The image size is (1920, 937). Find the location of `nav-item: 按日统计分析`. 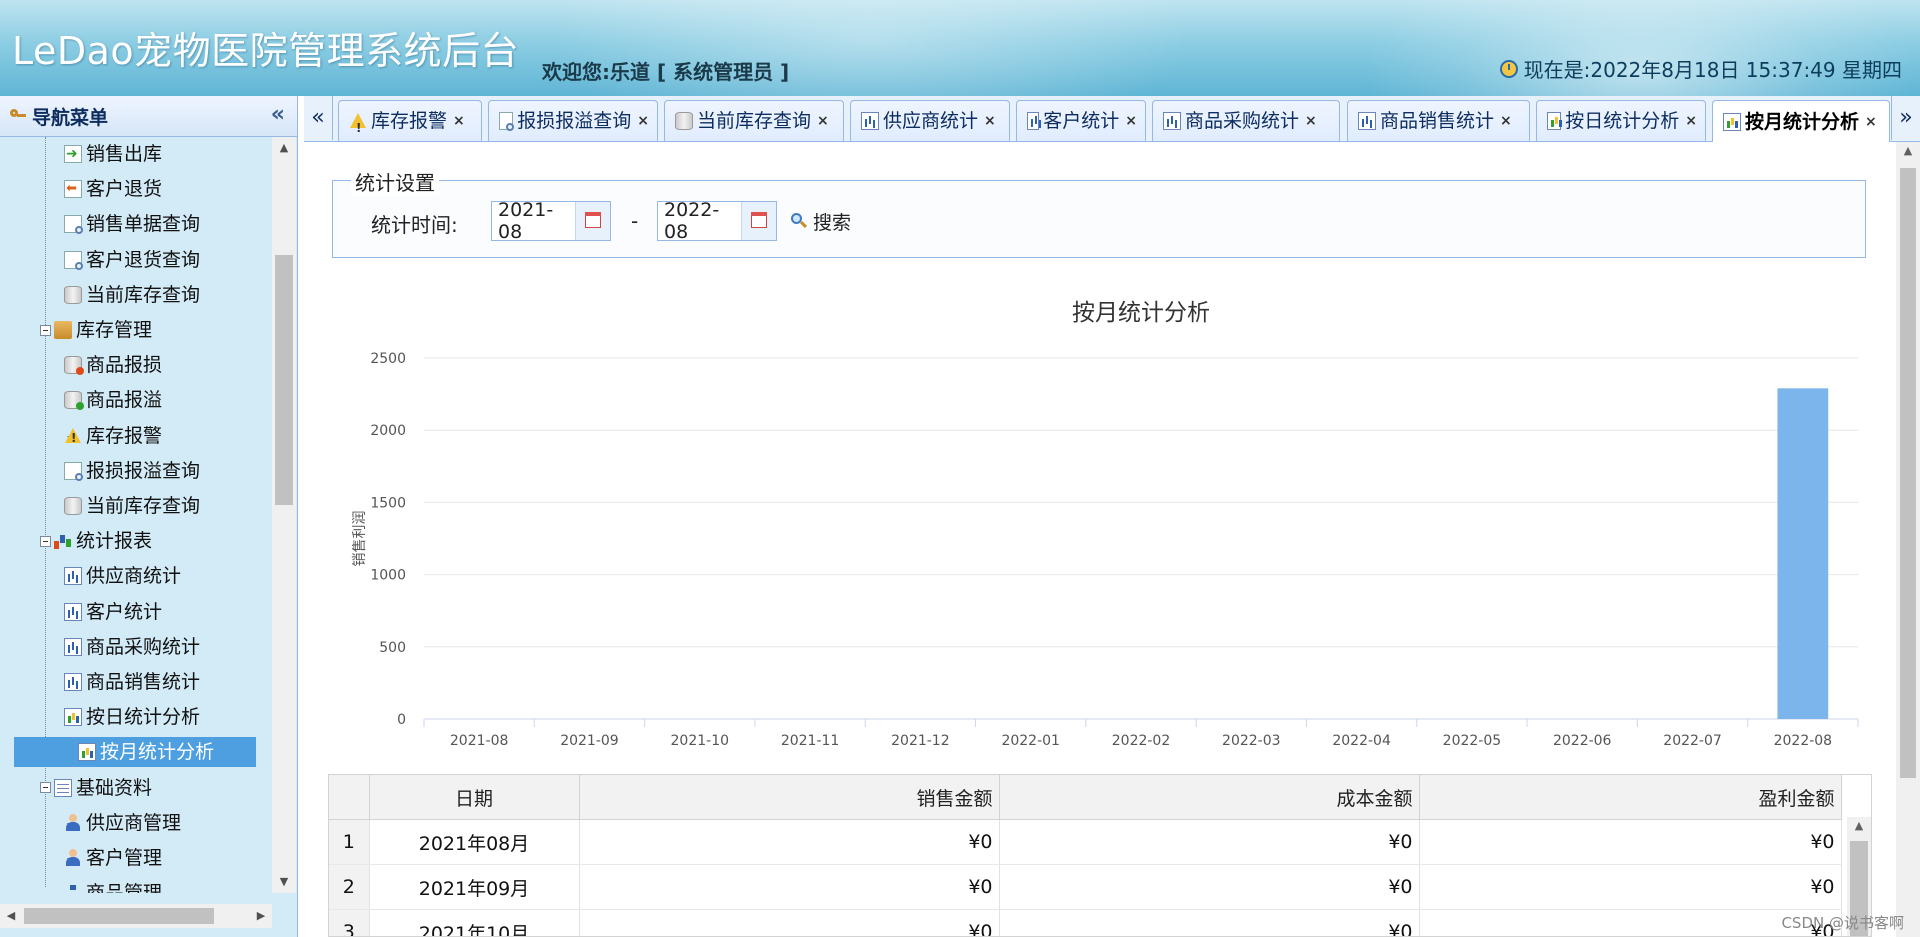

nav-item: 按日统计分析 is located at coordinates (132, 717).